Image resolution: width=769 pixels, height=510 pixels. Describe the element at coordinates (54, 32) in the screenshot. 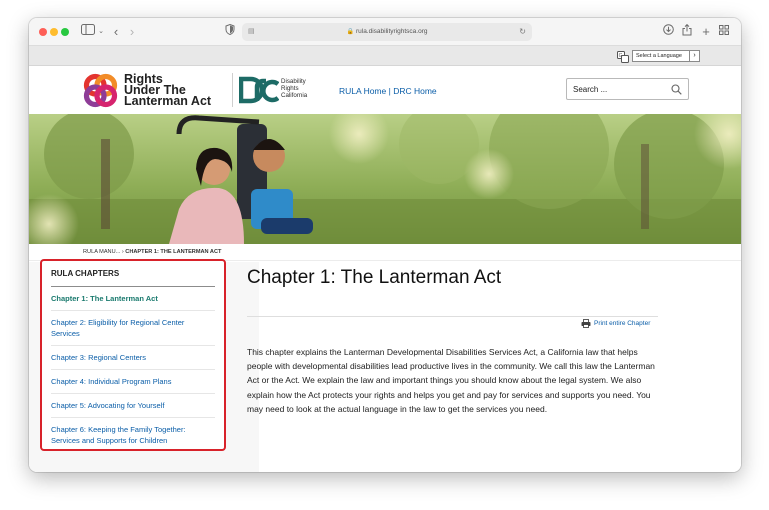

I see `minimize-window-button` at that location.